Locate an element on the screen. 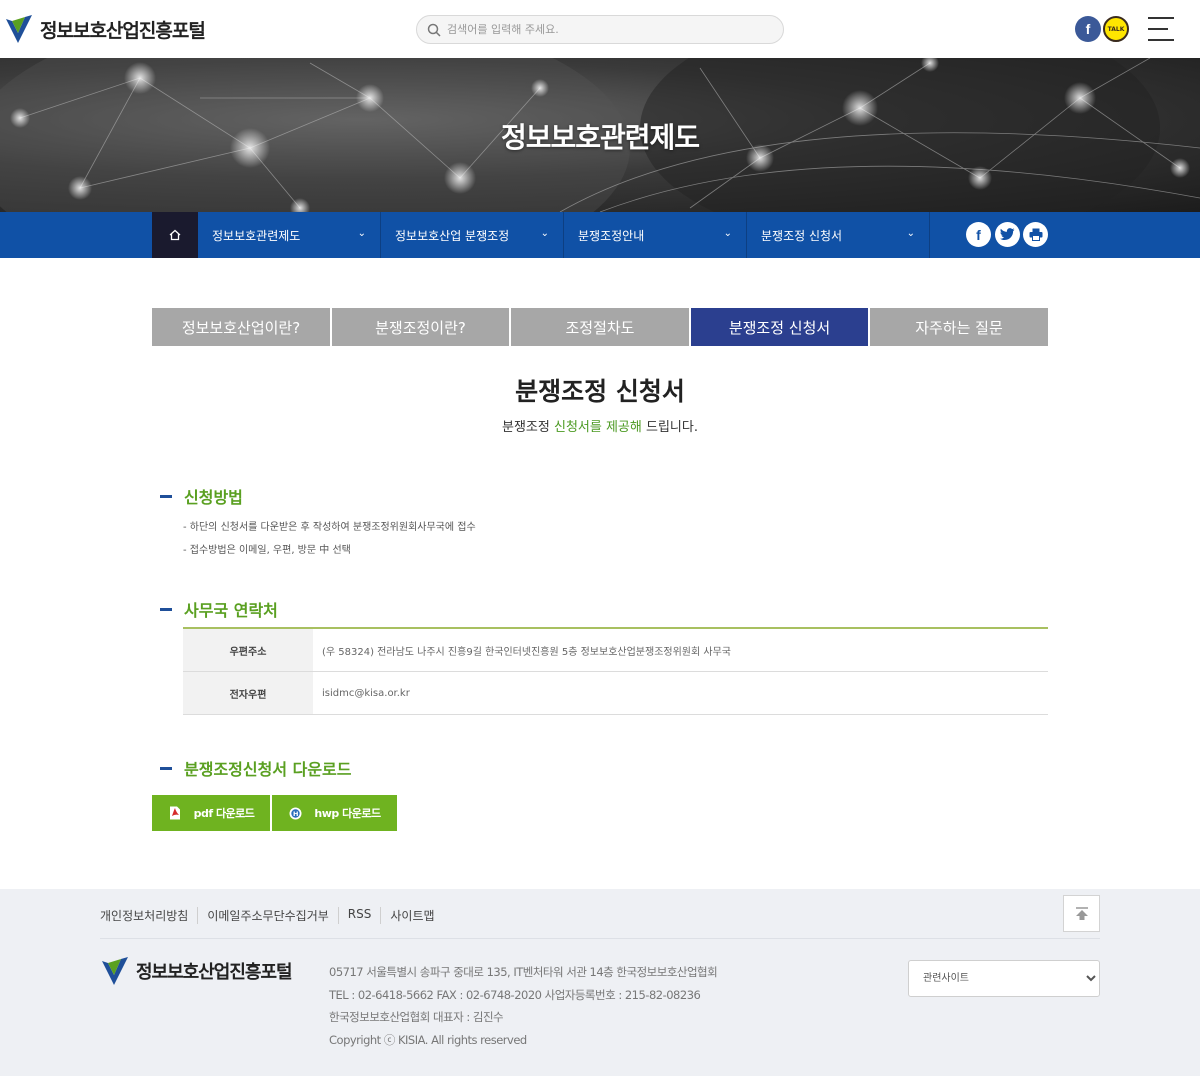 The width and height of the screenshot is (1200, 1076). desc-suffix: 드립니다. is located at coordinates (669, 427).